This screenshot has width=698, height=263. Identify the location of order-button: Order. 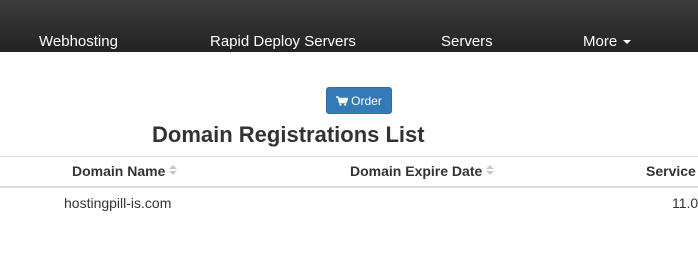
(359, 100).